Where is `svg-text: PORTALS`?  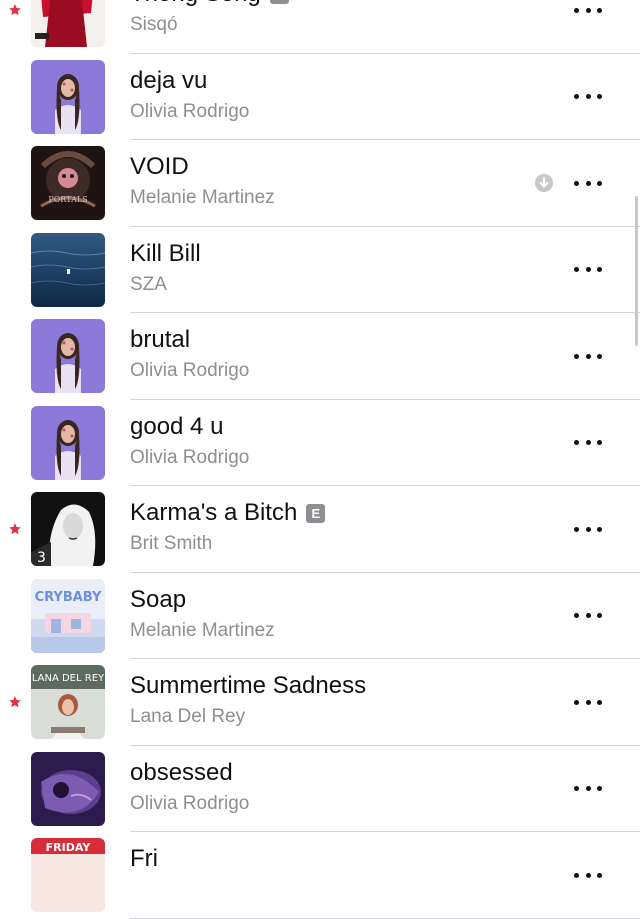 svg-text: PORTALS is located at coordinates (67, 199).